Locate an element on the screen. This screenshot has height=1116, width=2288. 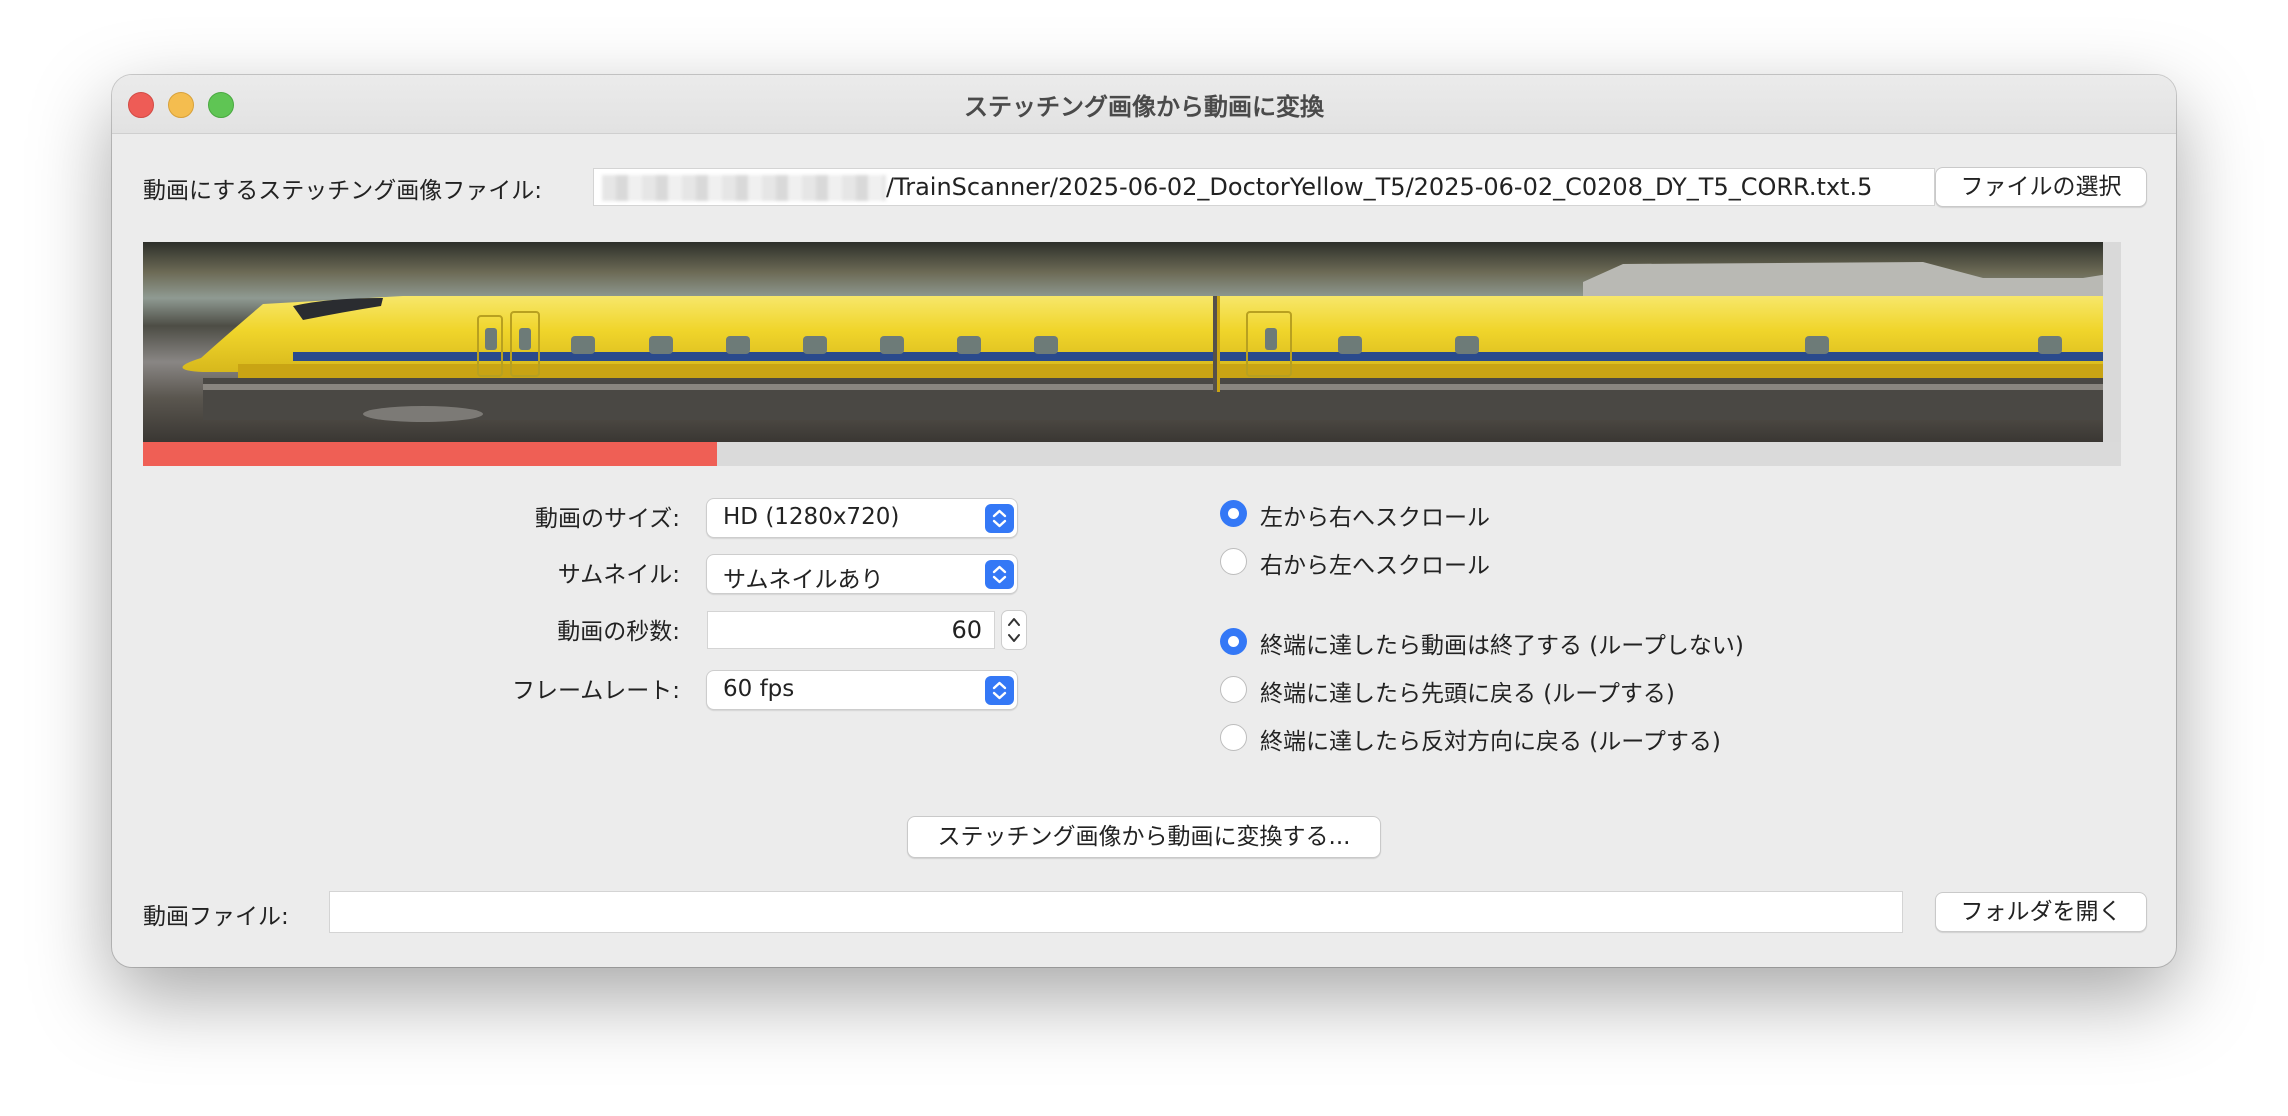
radio-label: 左から右へスクロール is located at coordinates (1375, 518).